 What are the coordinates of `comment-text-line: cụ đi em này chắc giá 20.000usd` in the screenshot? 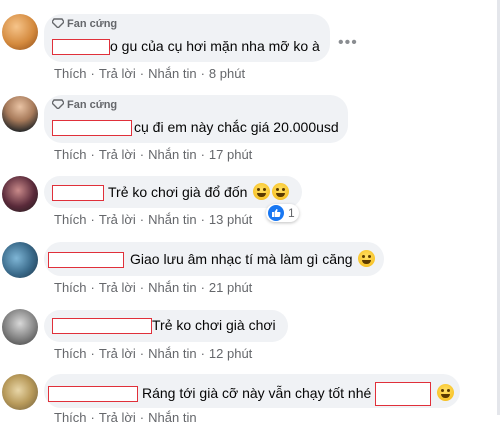 It's located at (195, 127).